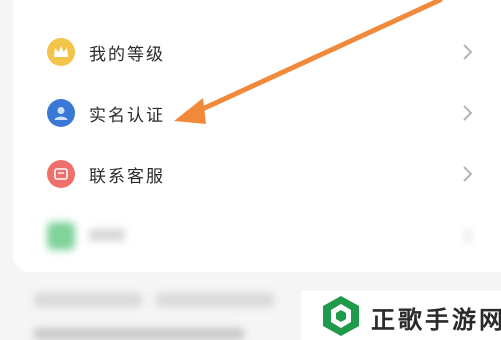  What do you see at coordinates (61, 236) in the screenshot?
I see `settings-icon` at bounding box center [61, 236].